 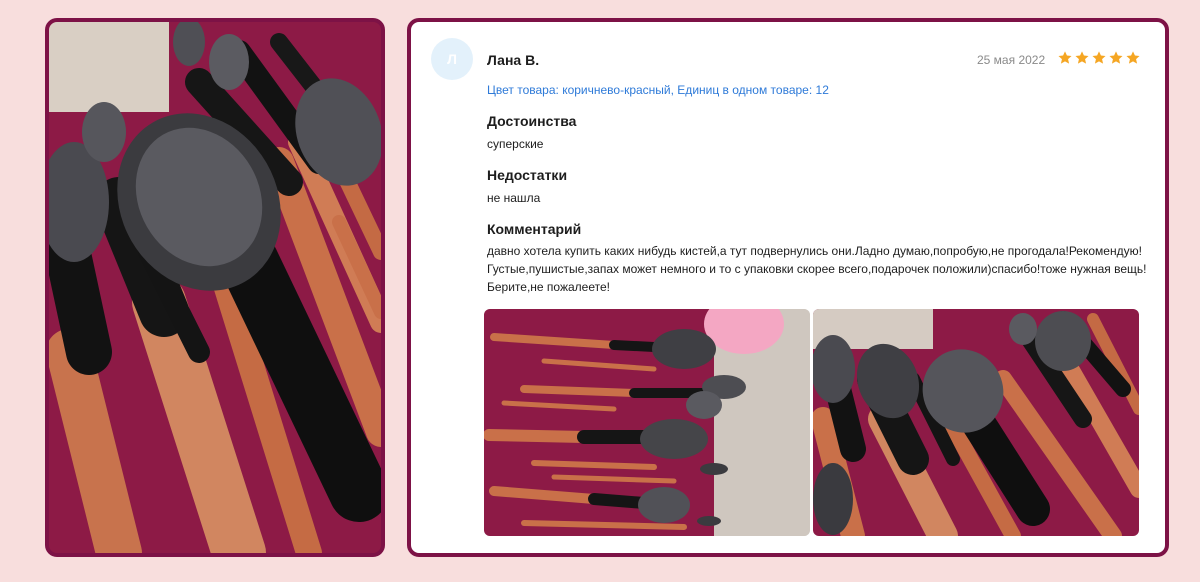 I want to click on brushes-closeup-image, so click(x=976, y=422).